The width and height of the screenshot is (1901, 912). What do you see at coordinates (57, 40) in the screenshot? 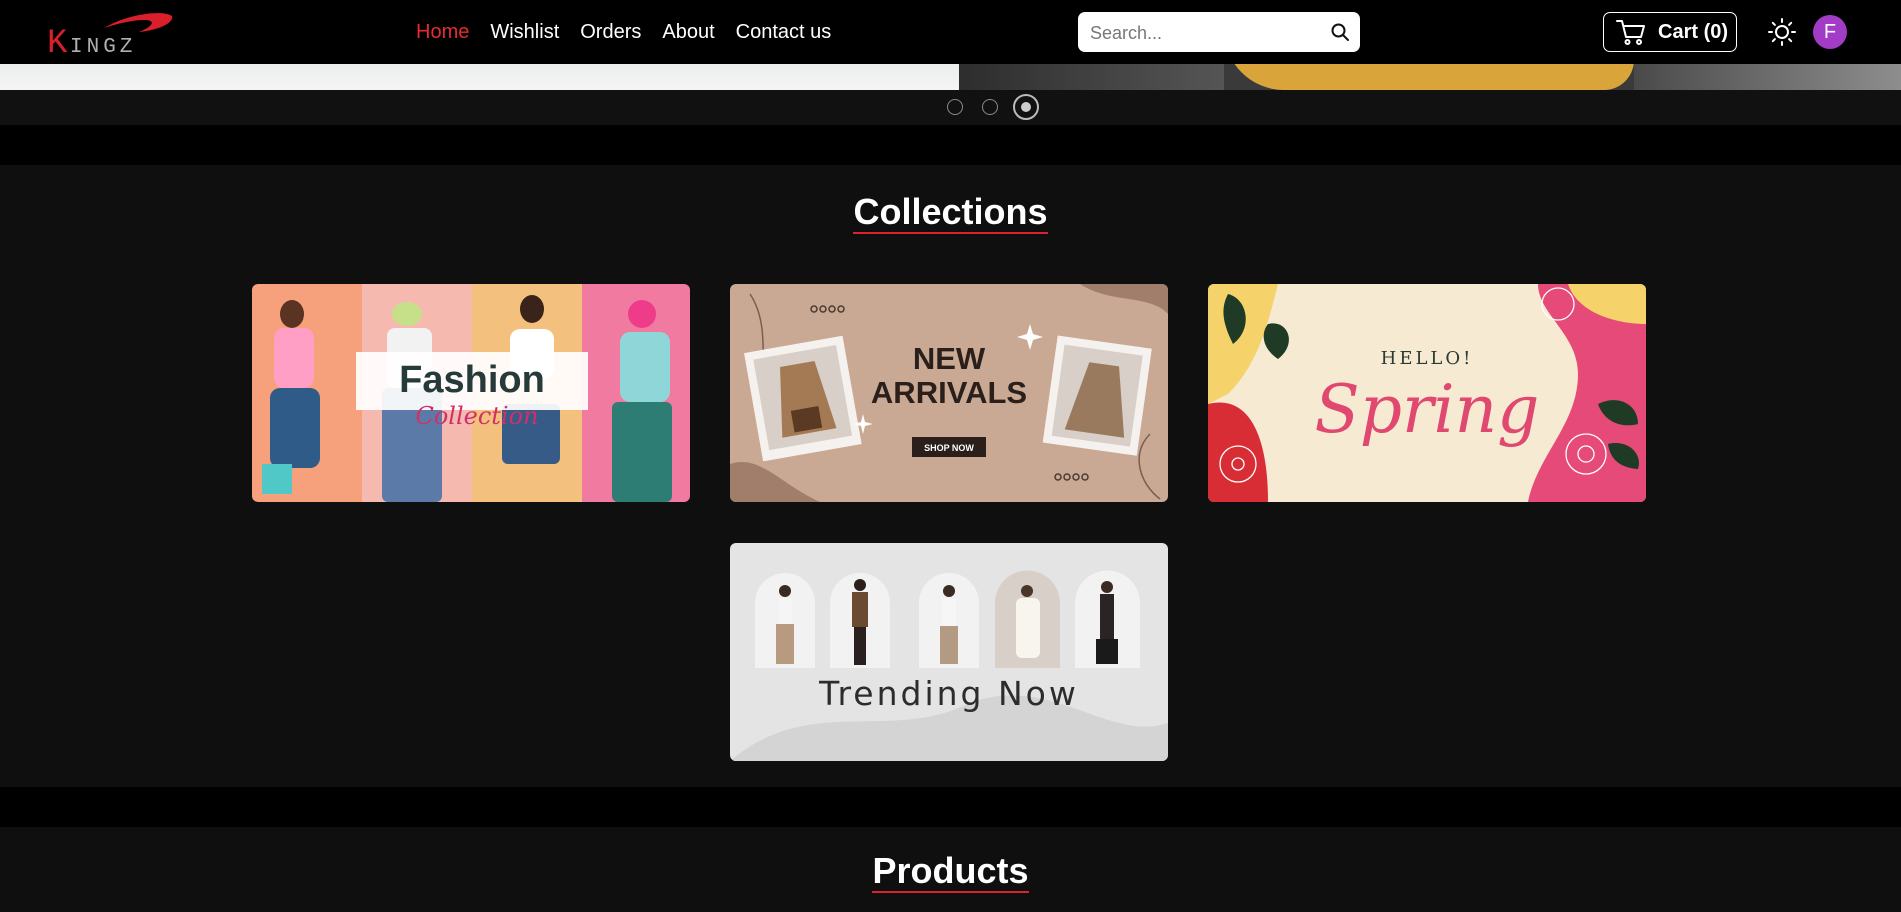
I see `svg-text: K` at bounding box center [57, 40].